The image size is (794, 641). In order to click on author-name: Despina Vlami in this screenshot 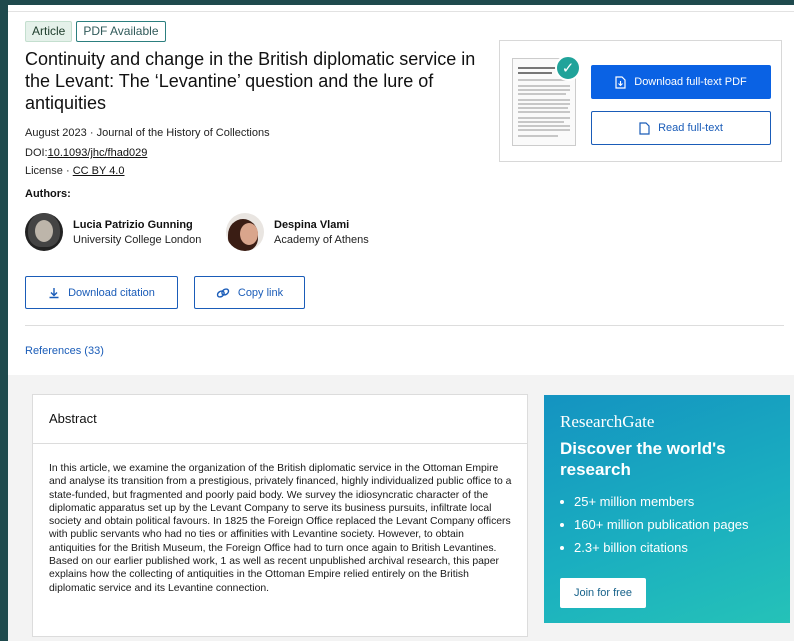, I will do `click(321, 225)`.